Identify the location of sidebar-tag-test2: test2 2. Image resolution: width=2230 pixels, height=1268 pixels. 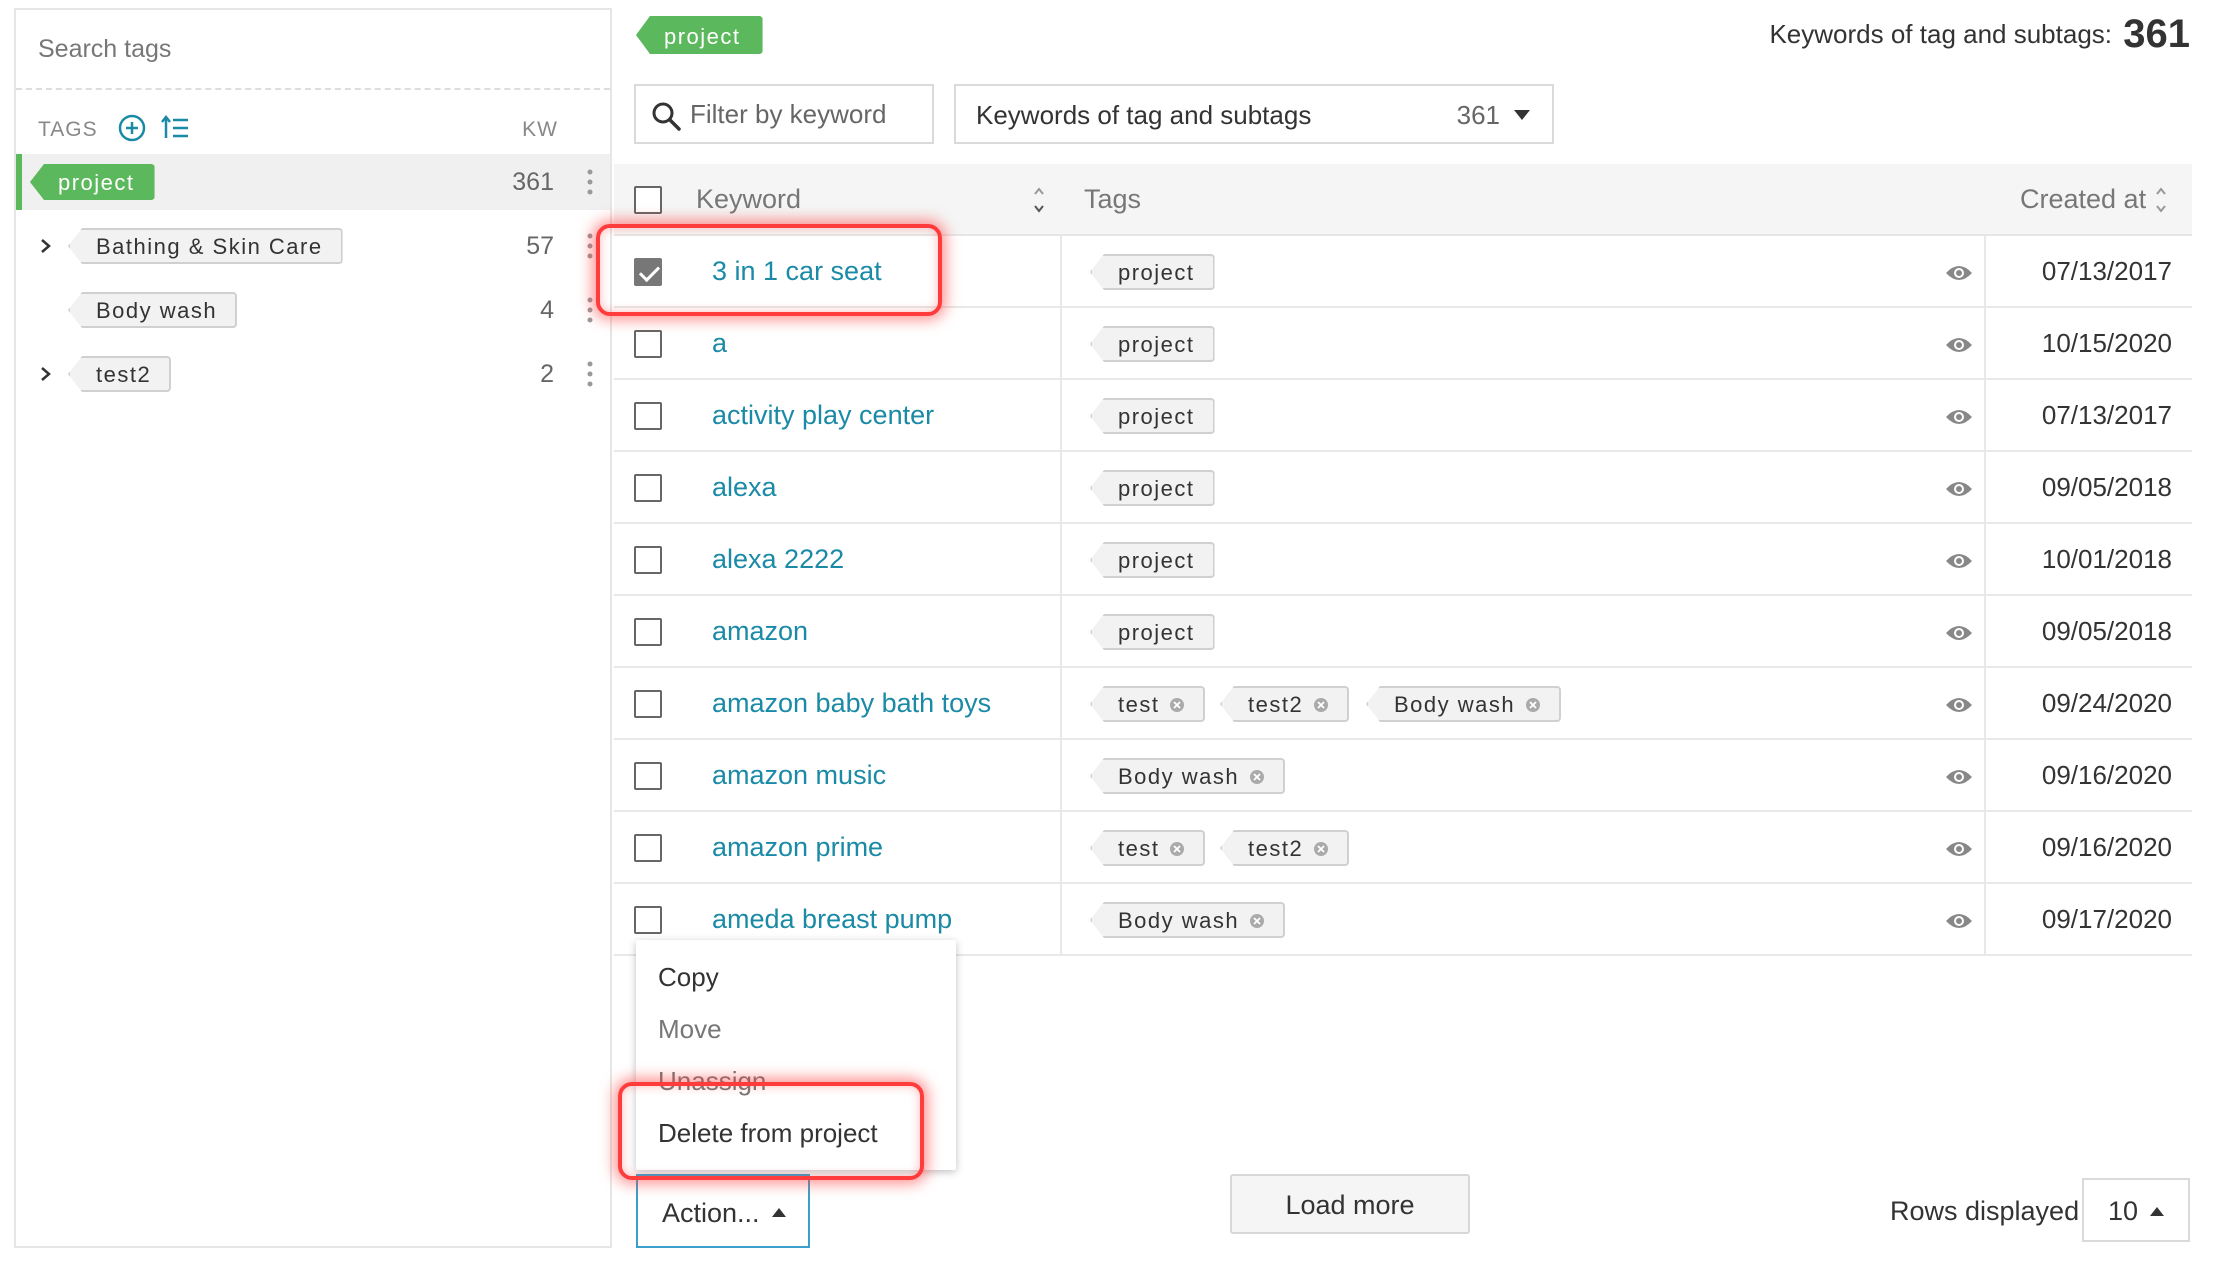
(313, 374).